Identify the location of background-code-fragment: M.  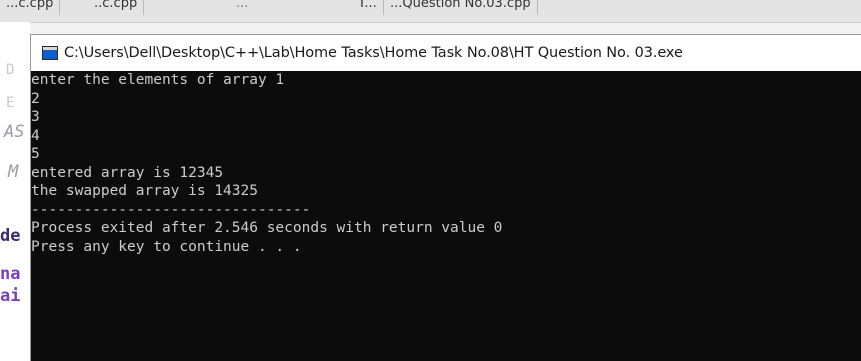
(13, 172).